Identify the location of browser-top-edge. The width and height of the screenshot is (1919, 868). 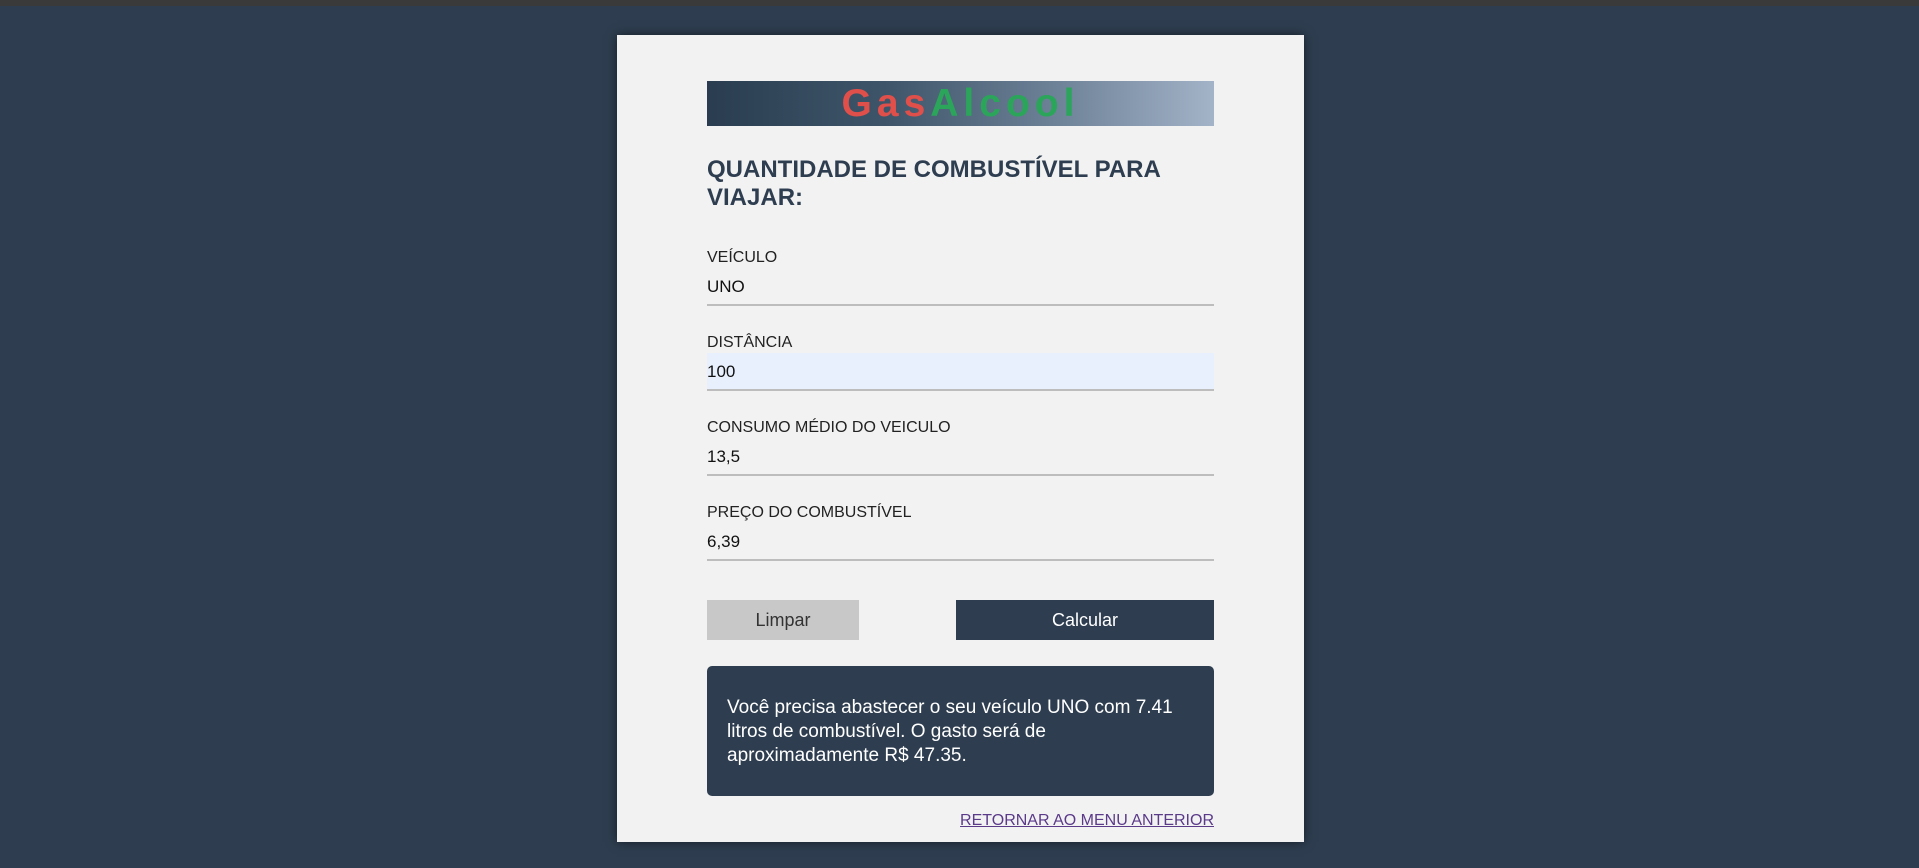
(959, 3).